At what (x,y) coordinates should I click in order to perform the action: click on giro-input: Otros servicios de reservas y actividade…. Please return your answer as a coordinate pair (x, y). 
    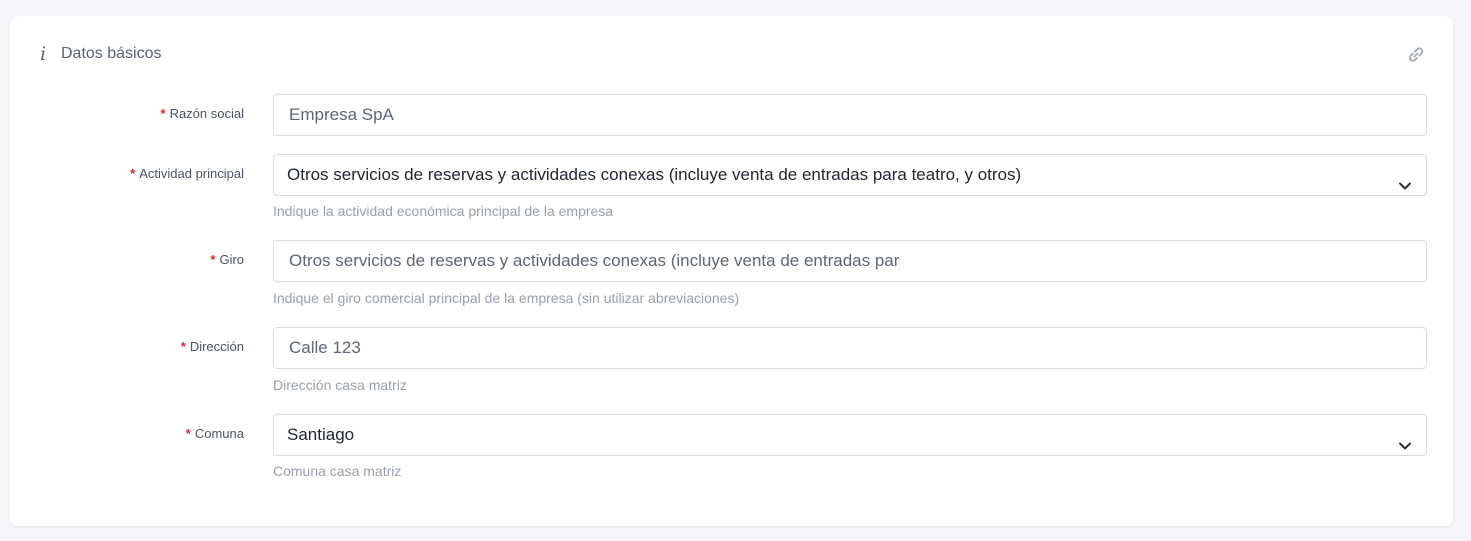
    Looking at the image, I should click on (850, 261).